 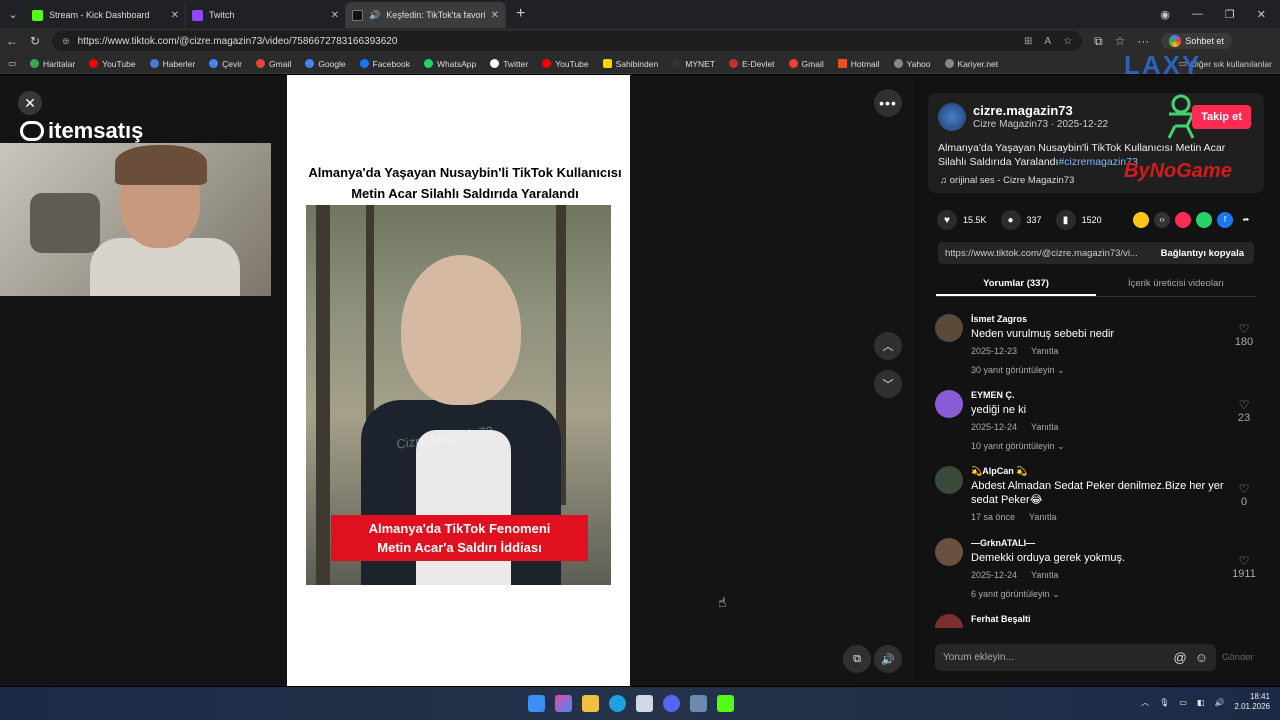 What do you see at coordinates (1202, 253) in the screenshot?
I see `copy-link-button: Bağlantıyı kopyala` at bounding box center [1202, 253].